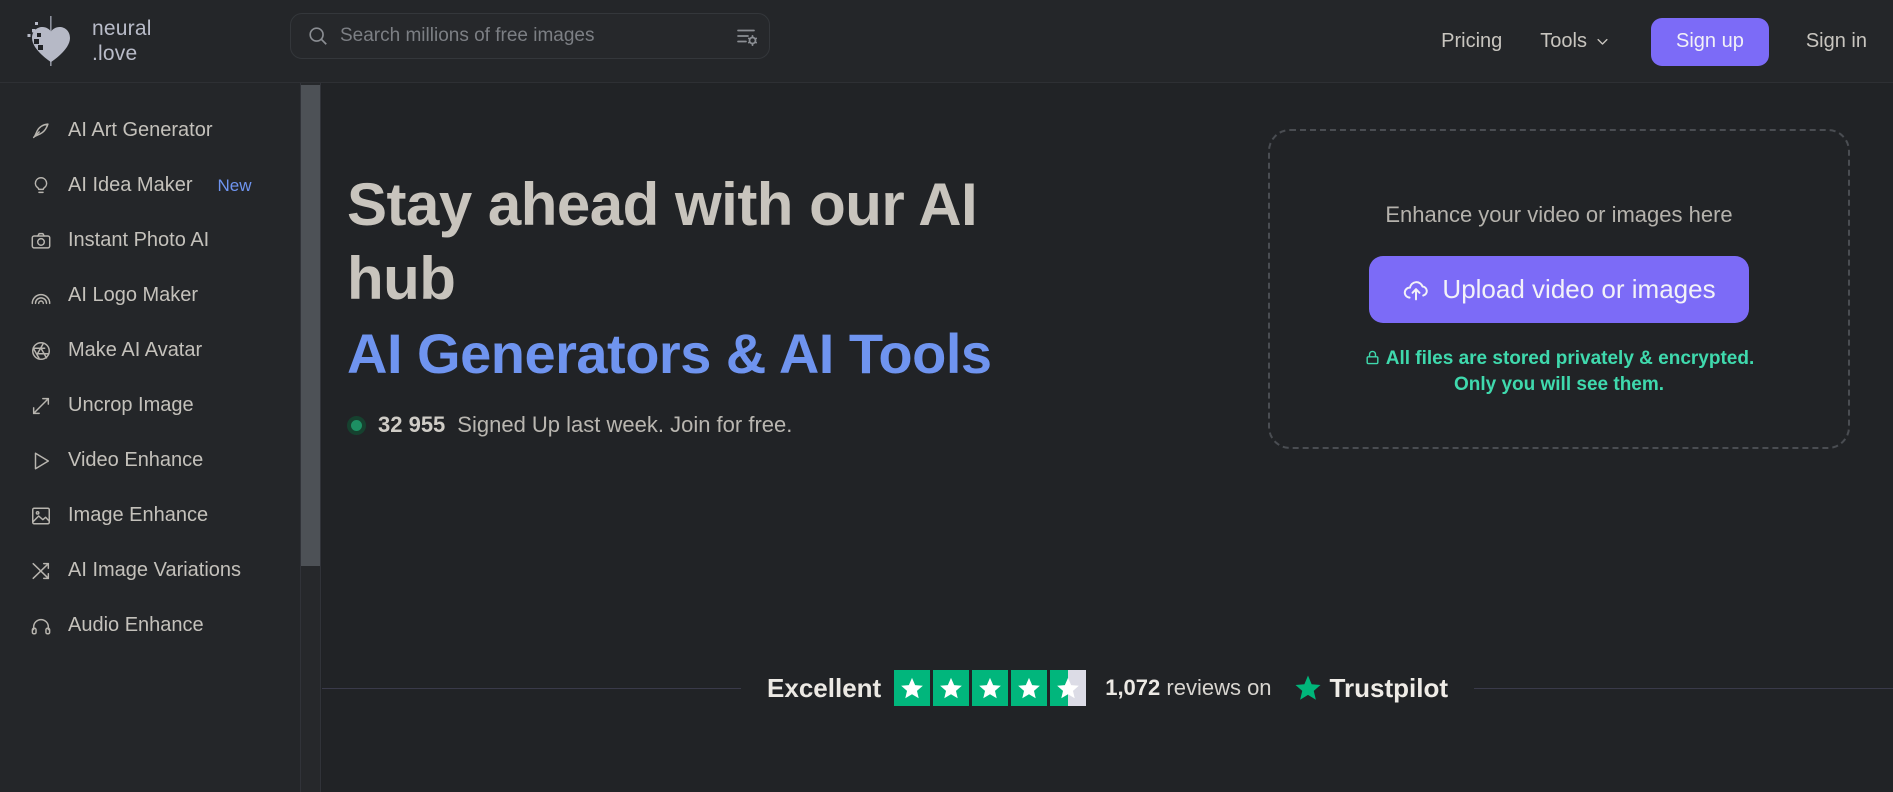  I want to click on sidebar-item-ai-art-generator: AI Art Generator, so click(150, 130).